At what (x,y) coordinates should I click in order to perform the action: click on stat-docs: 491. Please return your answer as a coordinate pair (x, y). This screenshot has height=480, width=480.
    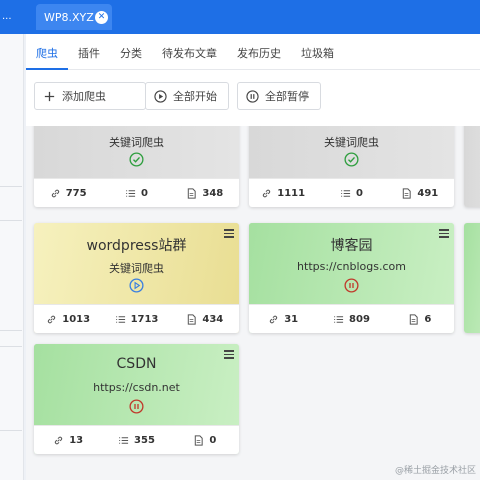
    Looking at the image, I should click on (420, 193).